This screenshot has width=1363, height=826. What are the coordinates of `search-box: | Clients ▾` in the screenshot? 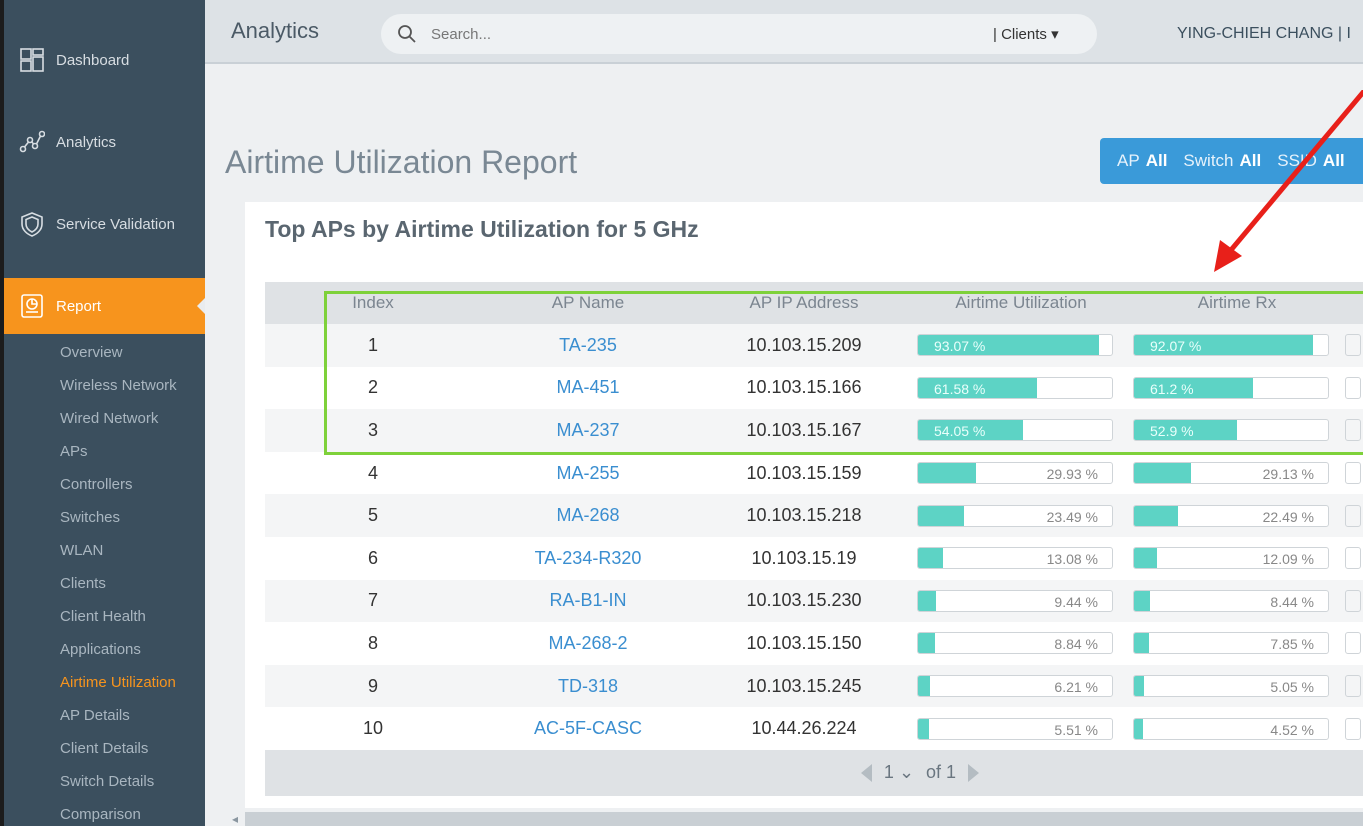 It's located at (739, 34).